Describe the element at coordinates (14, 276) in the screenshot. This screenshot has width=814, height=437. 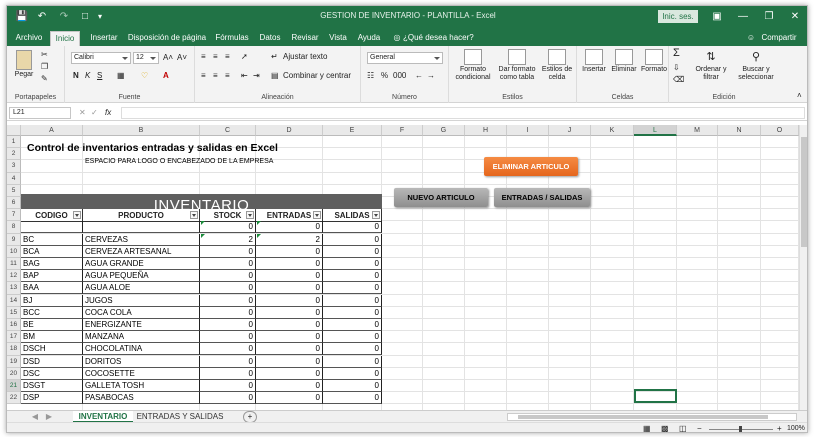
I see `row-header-12: 12` at that location.